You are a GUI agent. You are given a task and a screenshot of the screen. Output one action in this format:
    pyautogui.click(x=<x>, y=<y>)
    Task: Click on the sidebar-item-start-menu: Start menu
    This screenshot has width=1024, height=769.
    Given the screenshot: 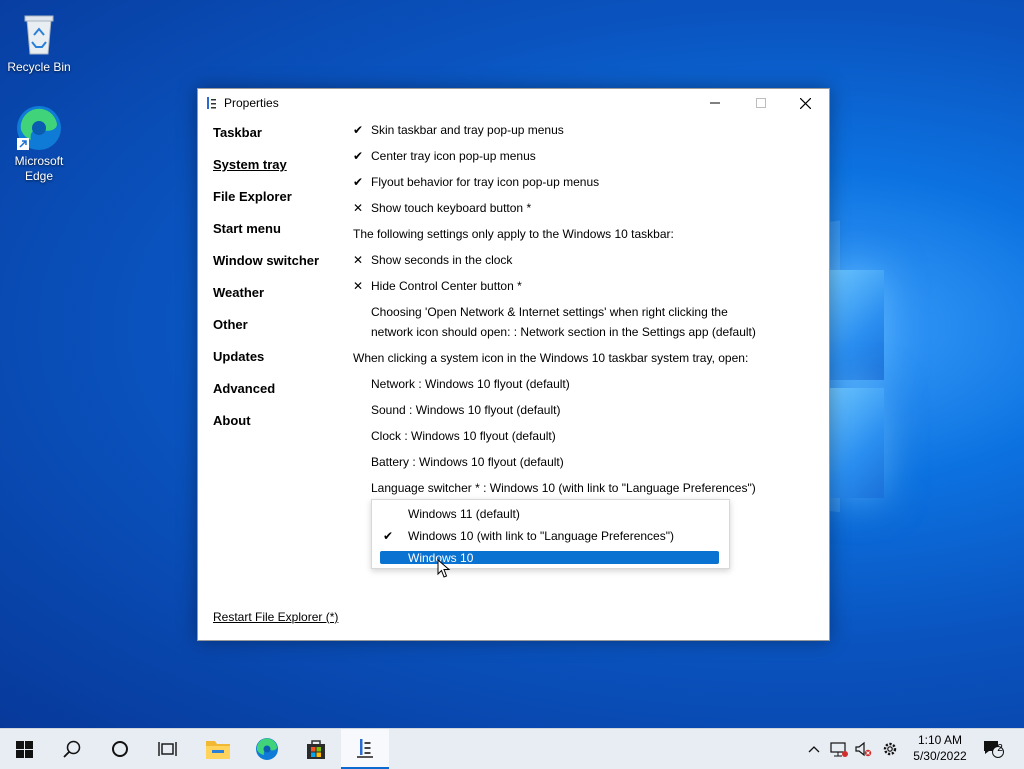 What is the action you would take?
    pyautogui.click(x=266, y=237)
    